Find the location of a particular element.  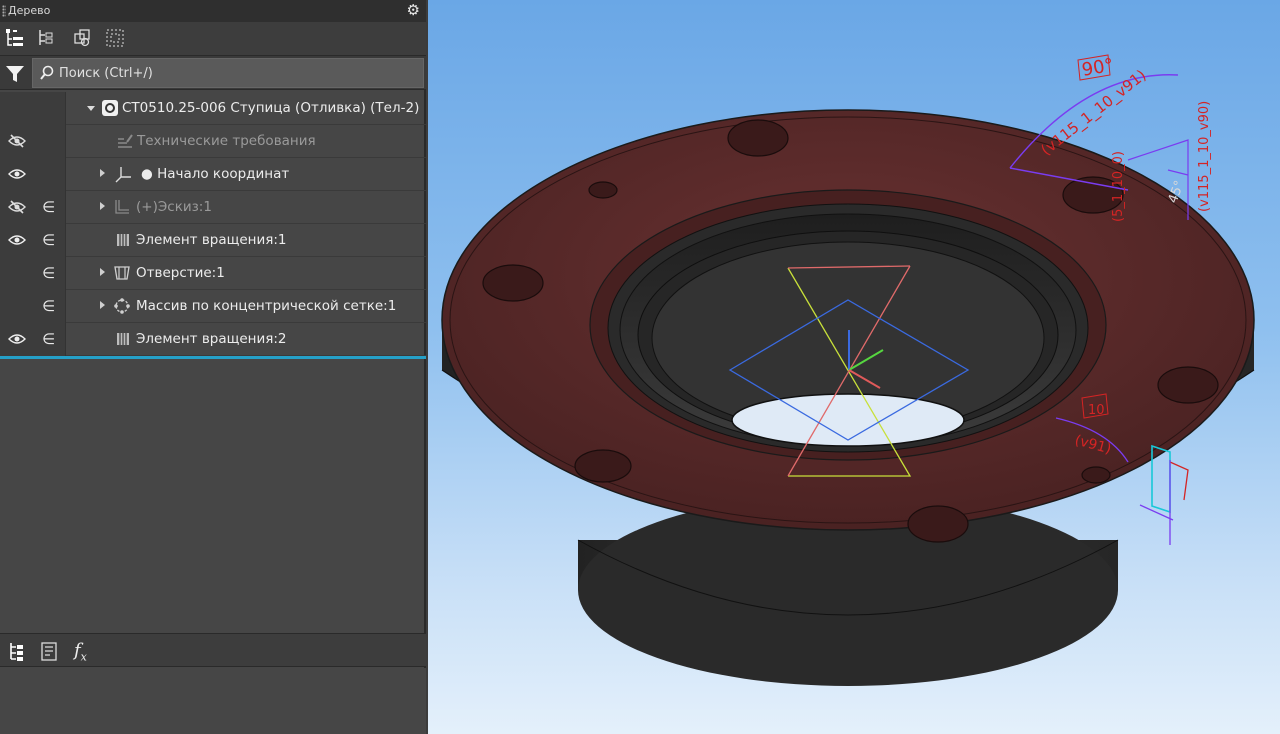

part-icon is located at coordinates (110, 108).